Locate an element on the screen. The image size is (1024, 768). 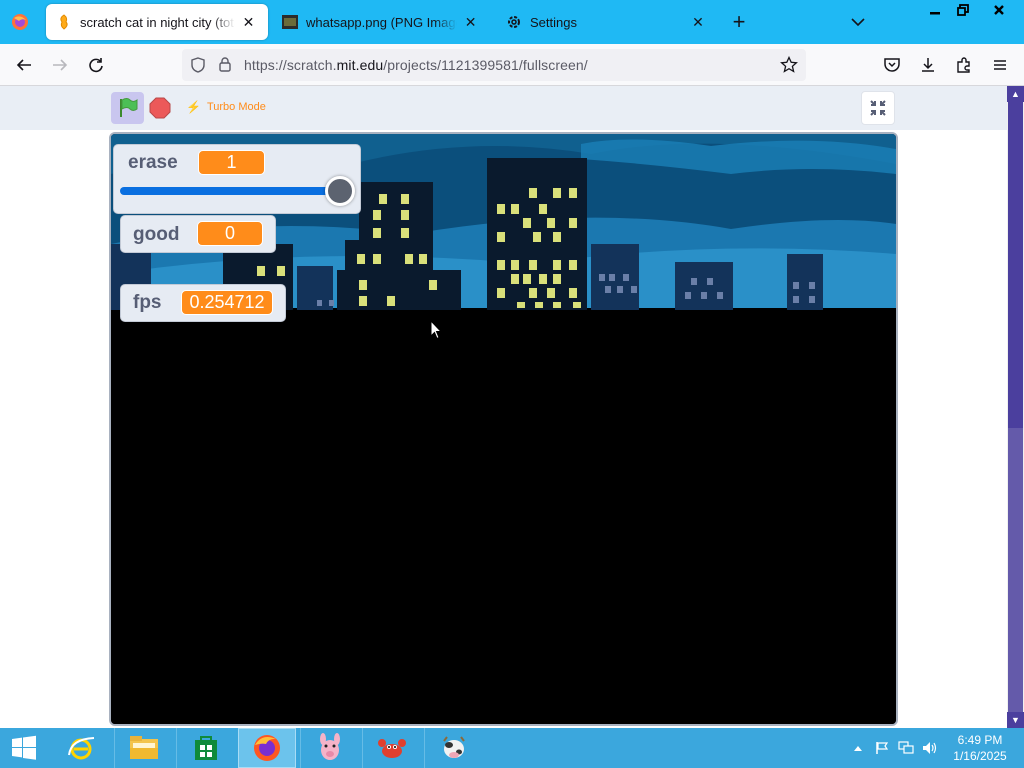
tab-title: whatsapp.png (PNG Image, 34 is located at coordinates (381, 22).